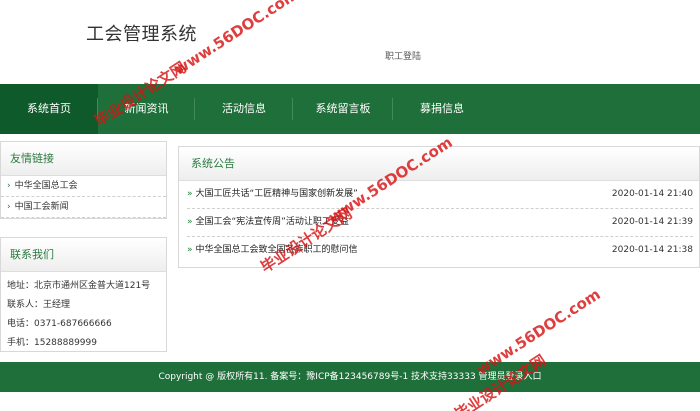 Image resolution: width=700 pixels, height=411 pixels. What do you see at coordinates (244, 109) in the screenshot?
I see `nav-activities: 活动信息` at bounding box center [244, 109].